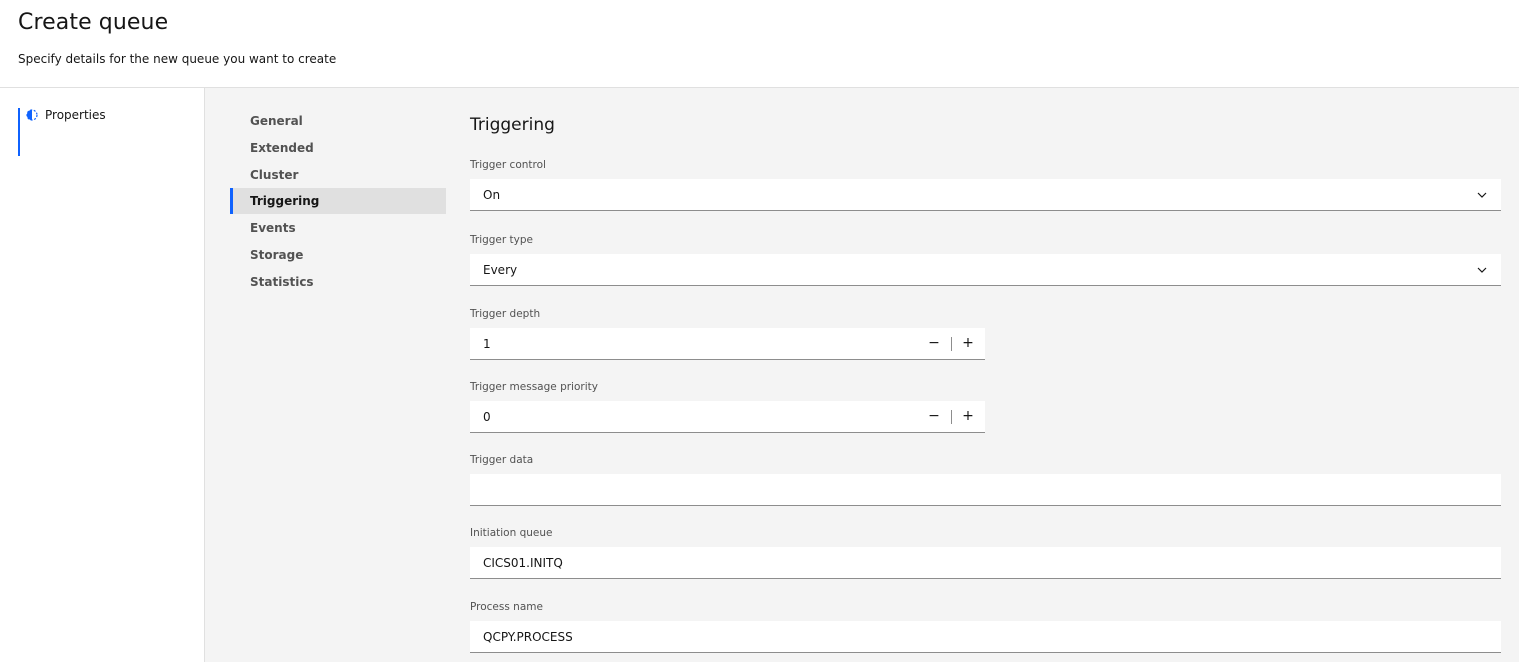 This screenshot has height=662, width=1519. What do you see at coordinates (727, 417) in the screenshot?
I see `trigger-message-priority-input: 0 − +` at bounding box center [727, 417].